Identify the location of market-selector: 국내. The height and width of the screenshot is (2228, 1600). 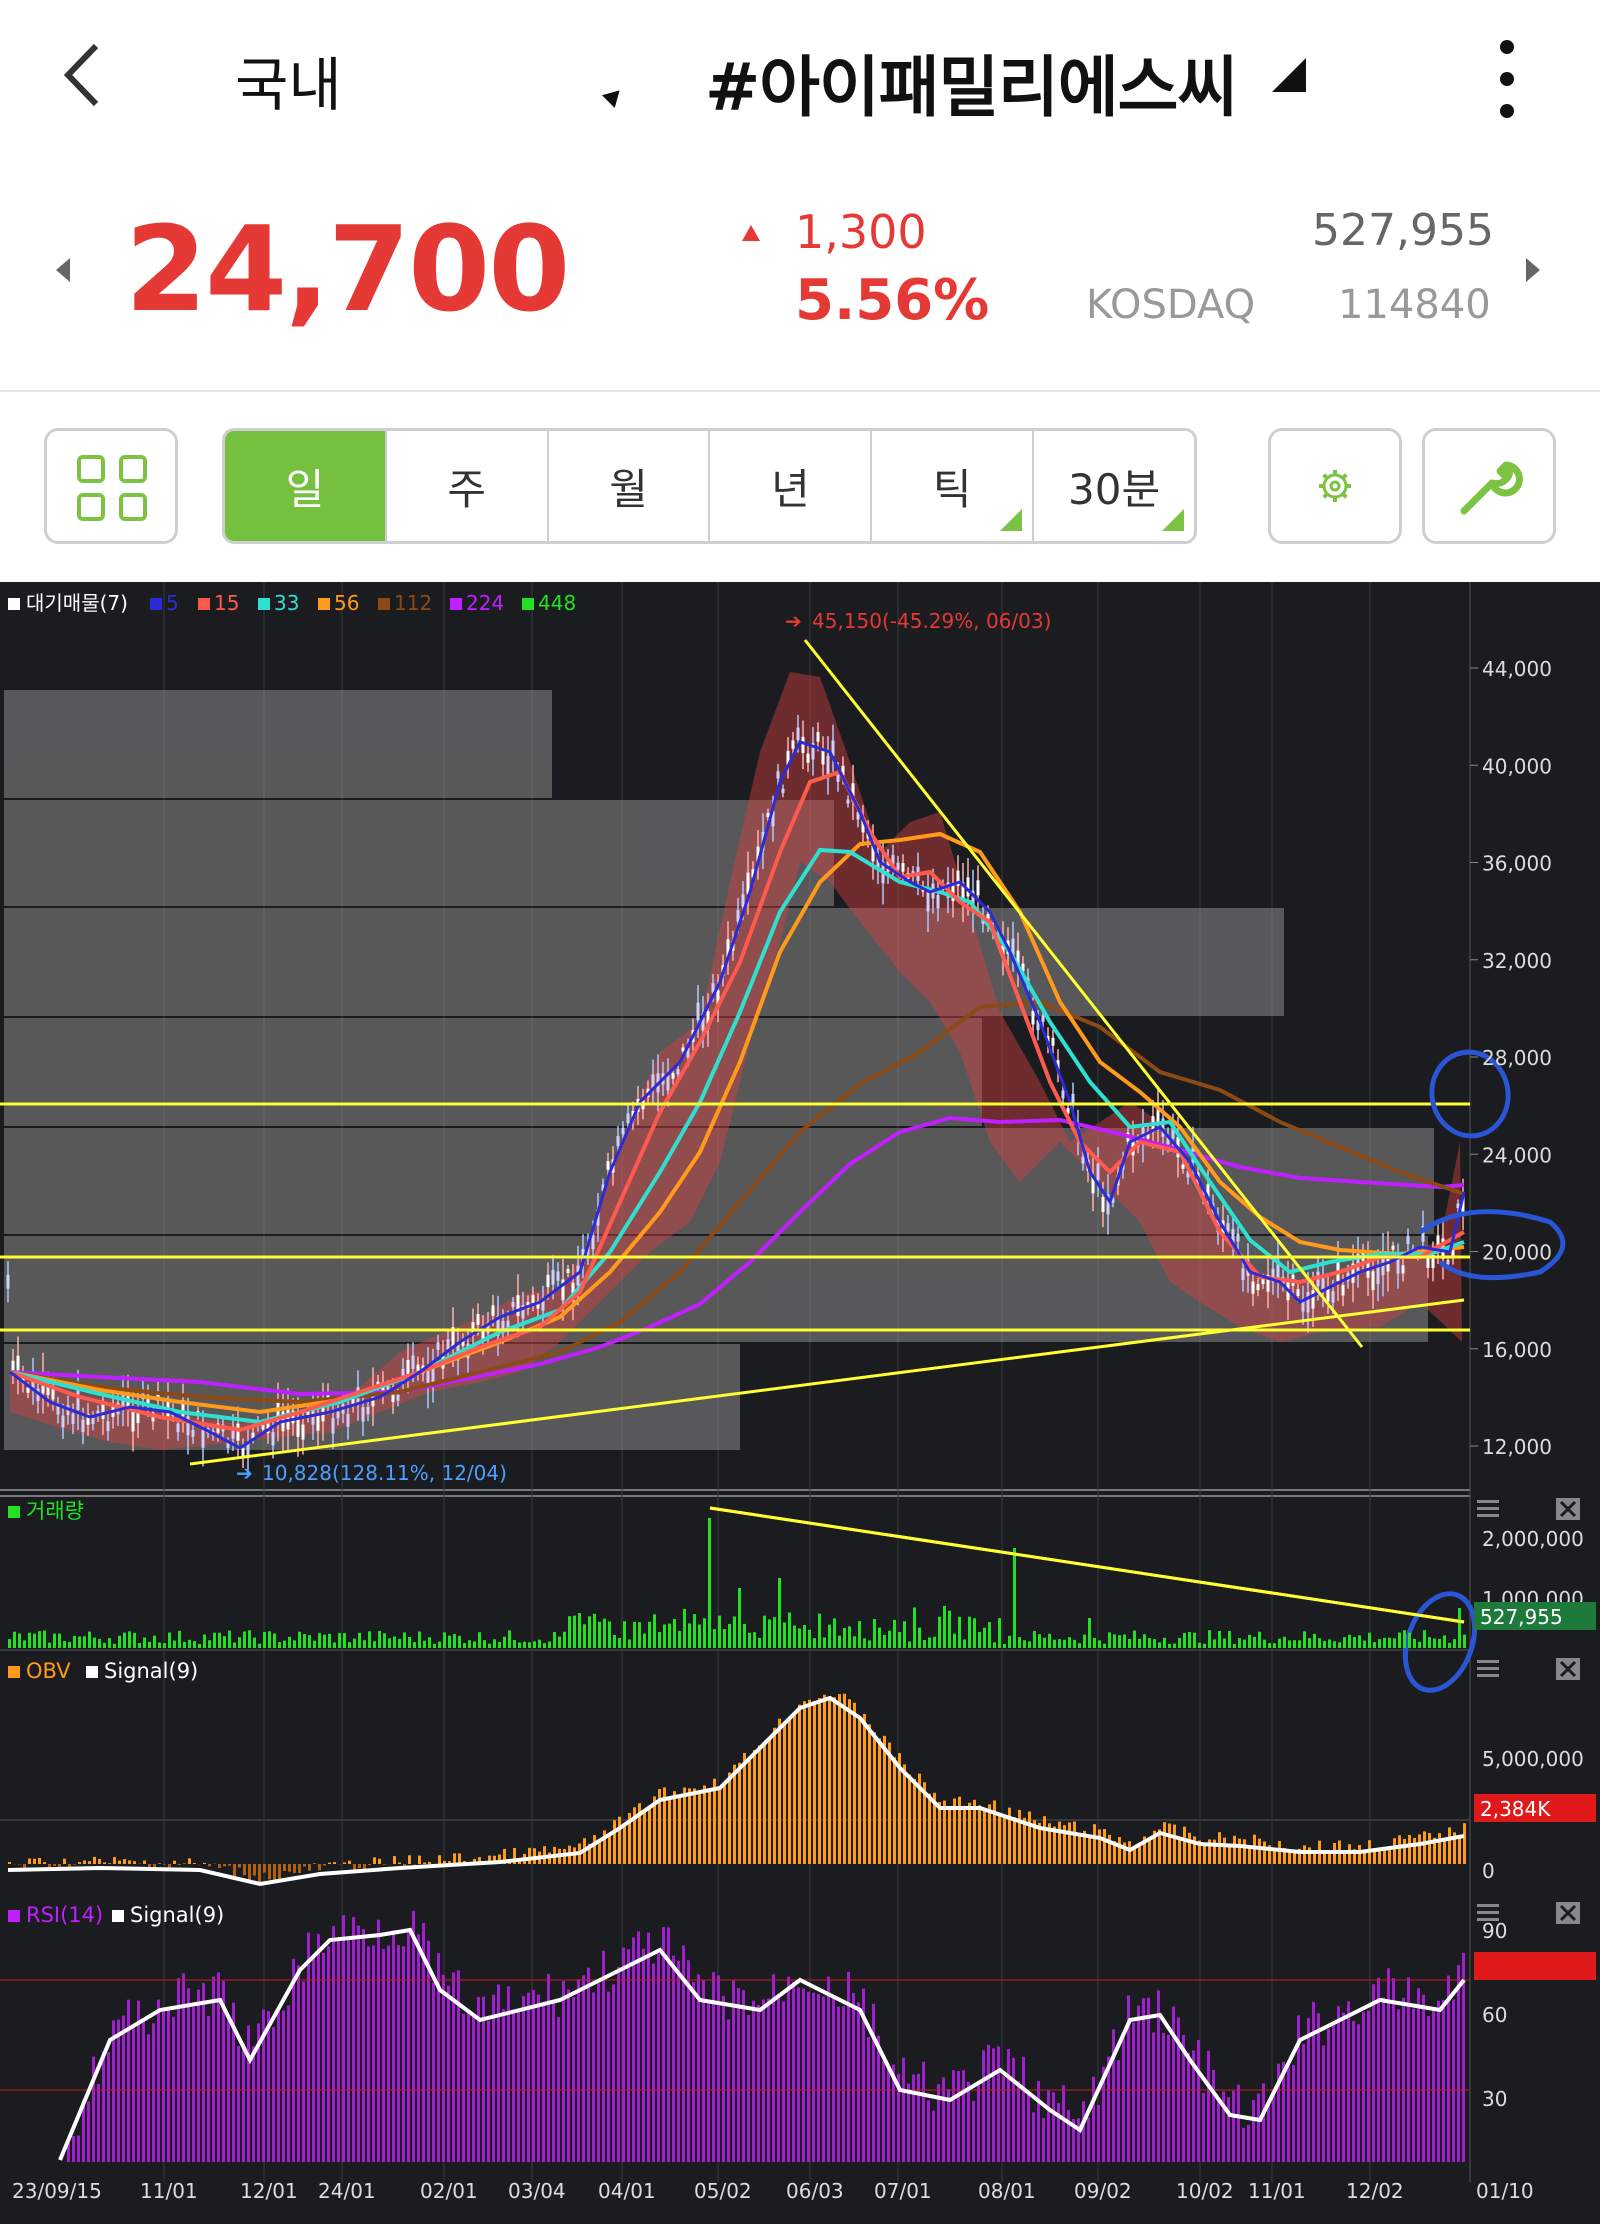
(288, 80).